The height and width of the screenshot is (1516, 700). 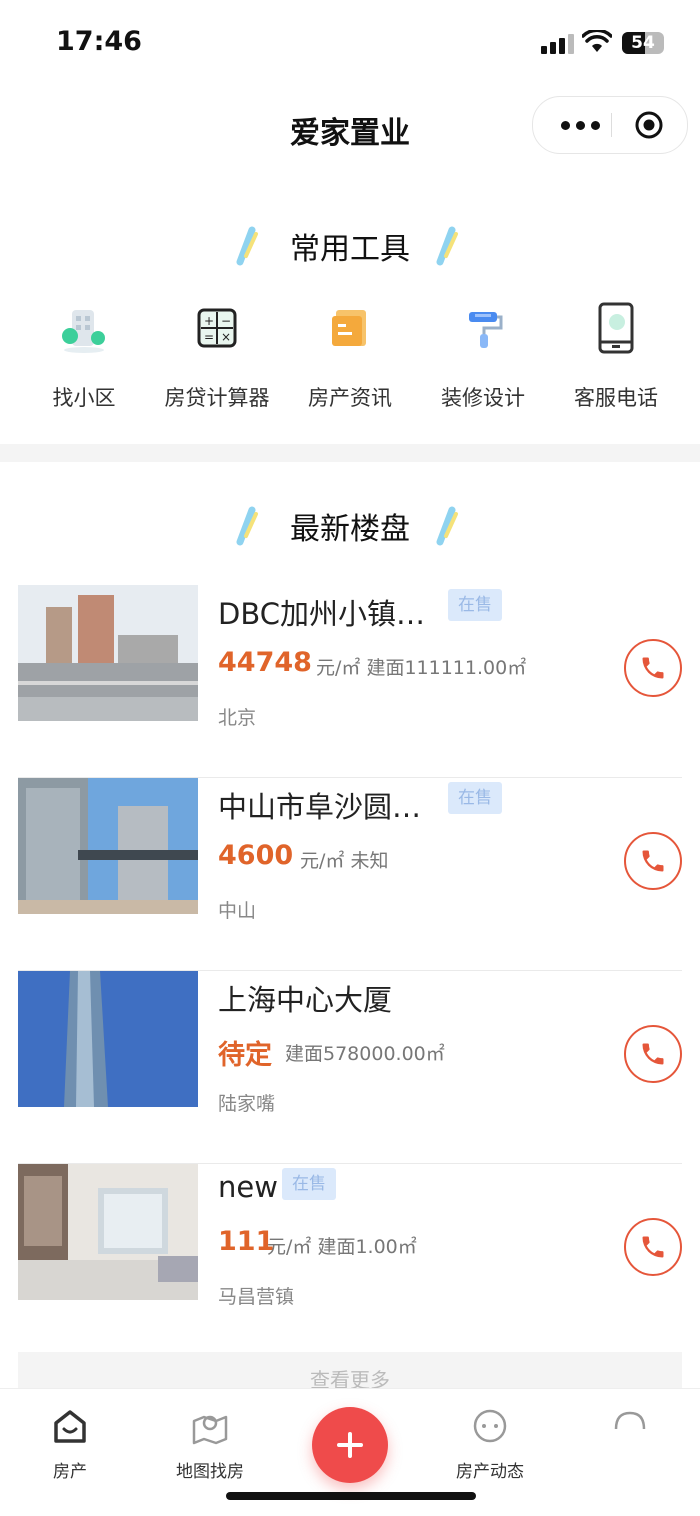 What do you see at coordinates (365, 1054) in the screenshot?
I see `listing-unit-area: 建面578000.00㎡` at bounding box center [365, 1054].